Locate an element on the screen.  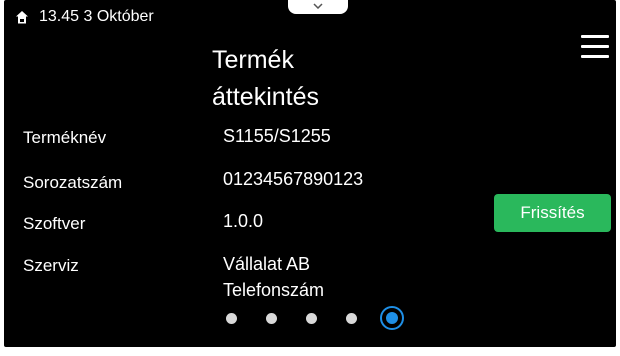
page-indicator is located at coordinates (315, 318).